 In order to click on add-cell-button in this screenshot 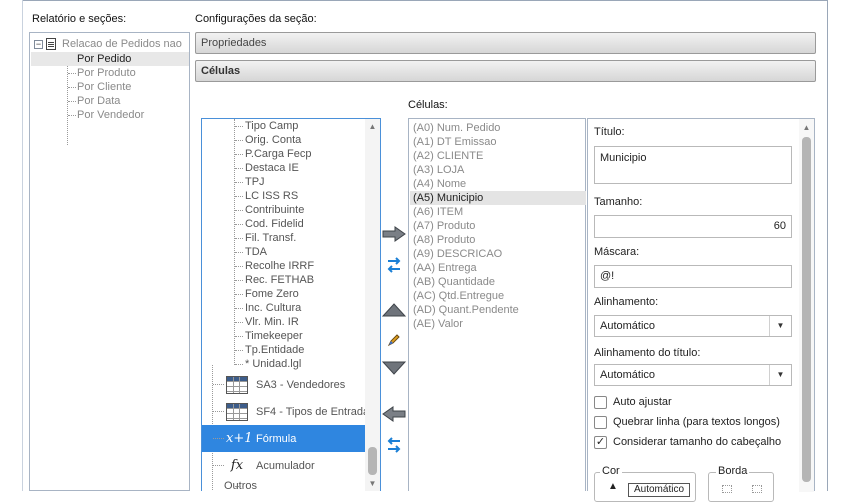, I will do `click(394, 234)`.